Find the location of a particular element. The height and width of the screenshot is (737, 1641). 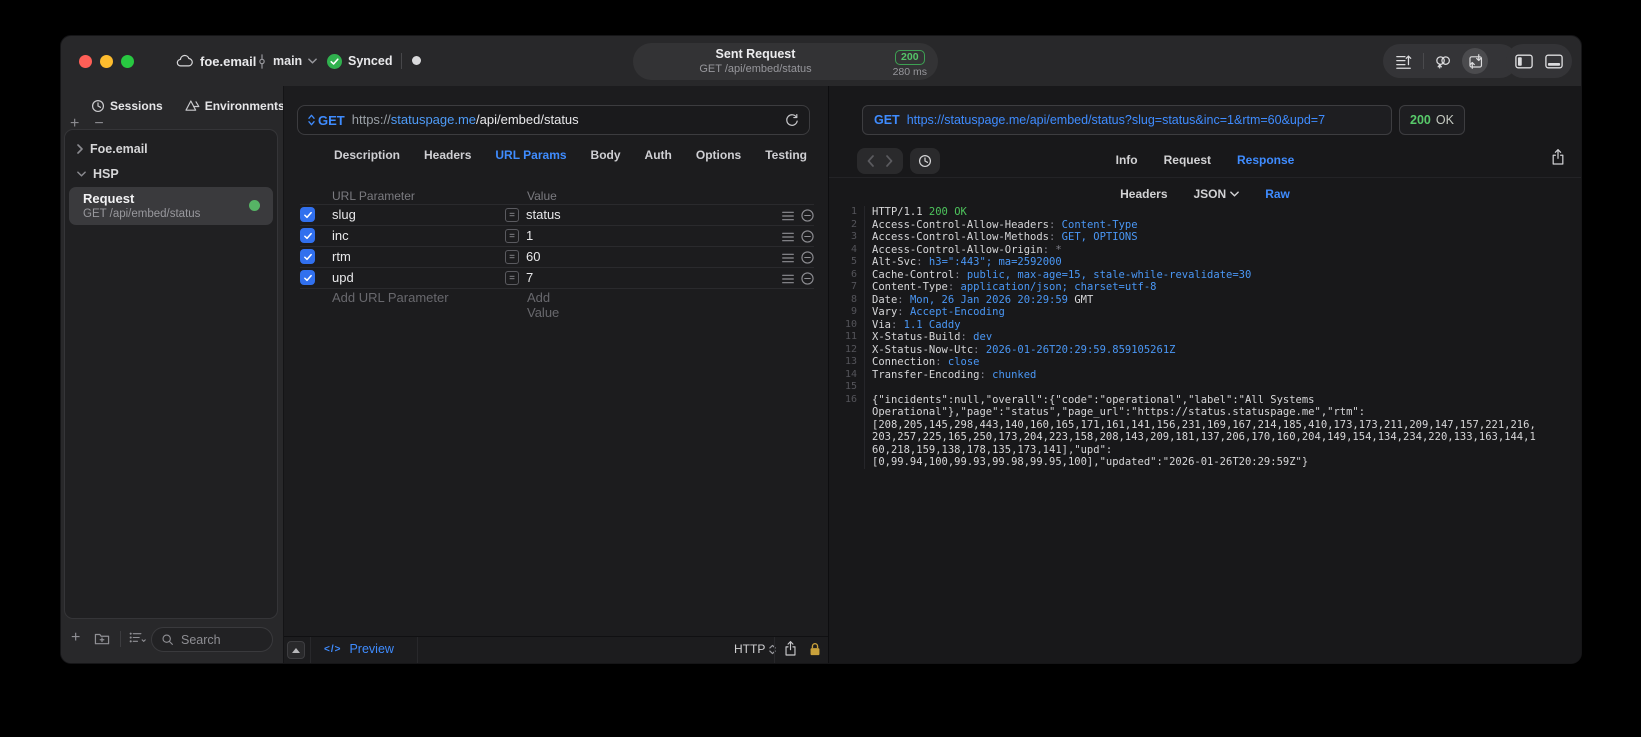

tab-testing: Testing is located at coordinates (786, 155).